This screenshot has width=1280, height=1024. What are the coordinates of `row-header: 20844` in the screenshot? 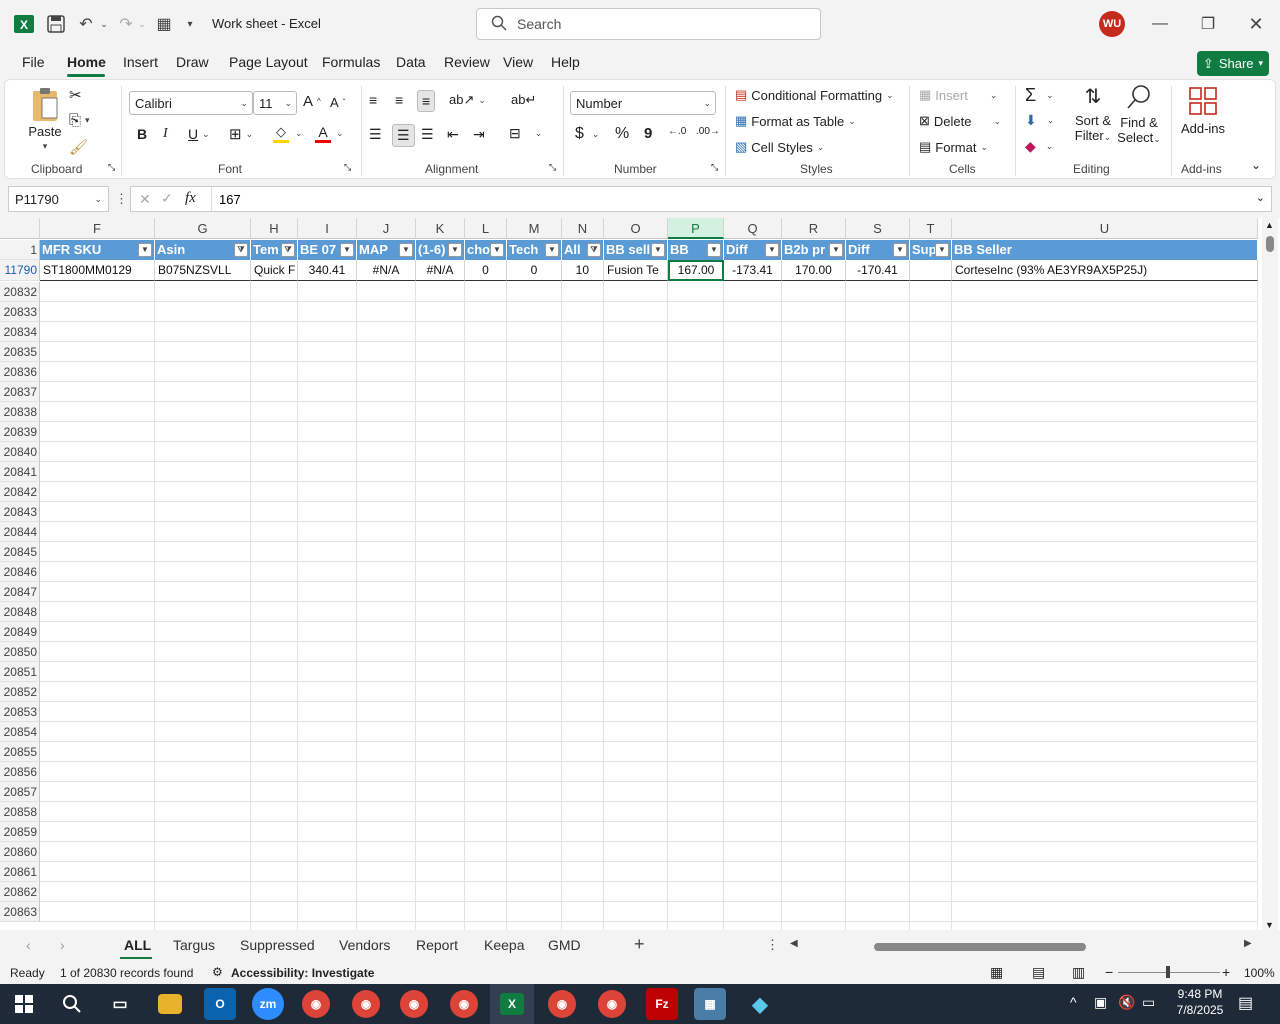 It's located at (20, 532).